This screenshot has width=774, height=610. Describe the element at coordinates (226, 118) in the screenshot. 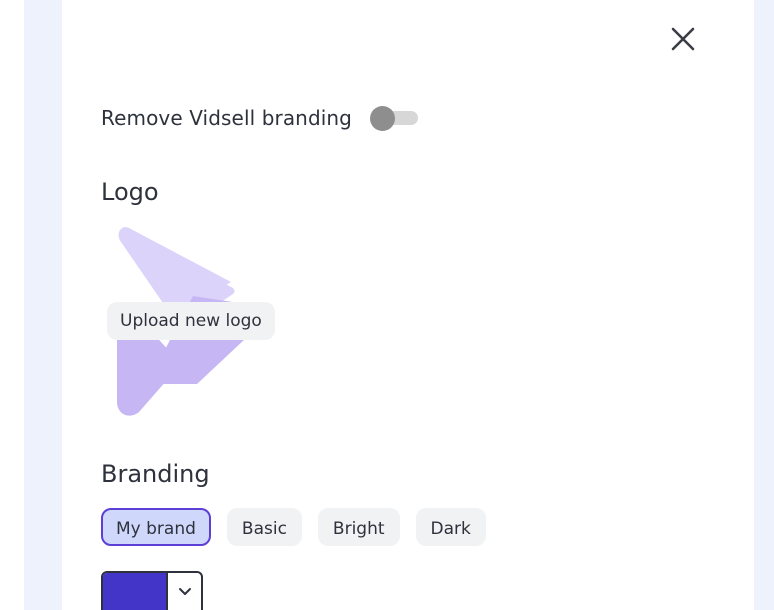

I see `remove-branding-label: Remove Vidsell branding` at that location.